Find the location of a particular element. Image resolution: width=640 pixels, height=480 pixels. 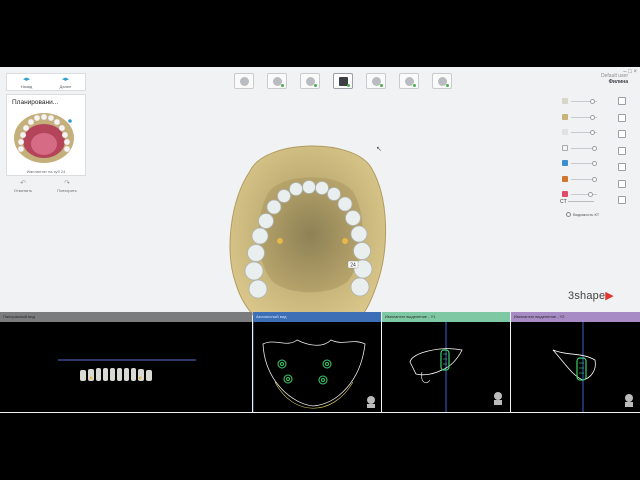

ct-button is located at coordinates (376, 81).